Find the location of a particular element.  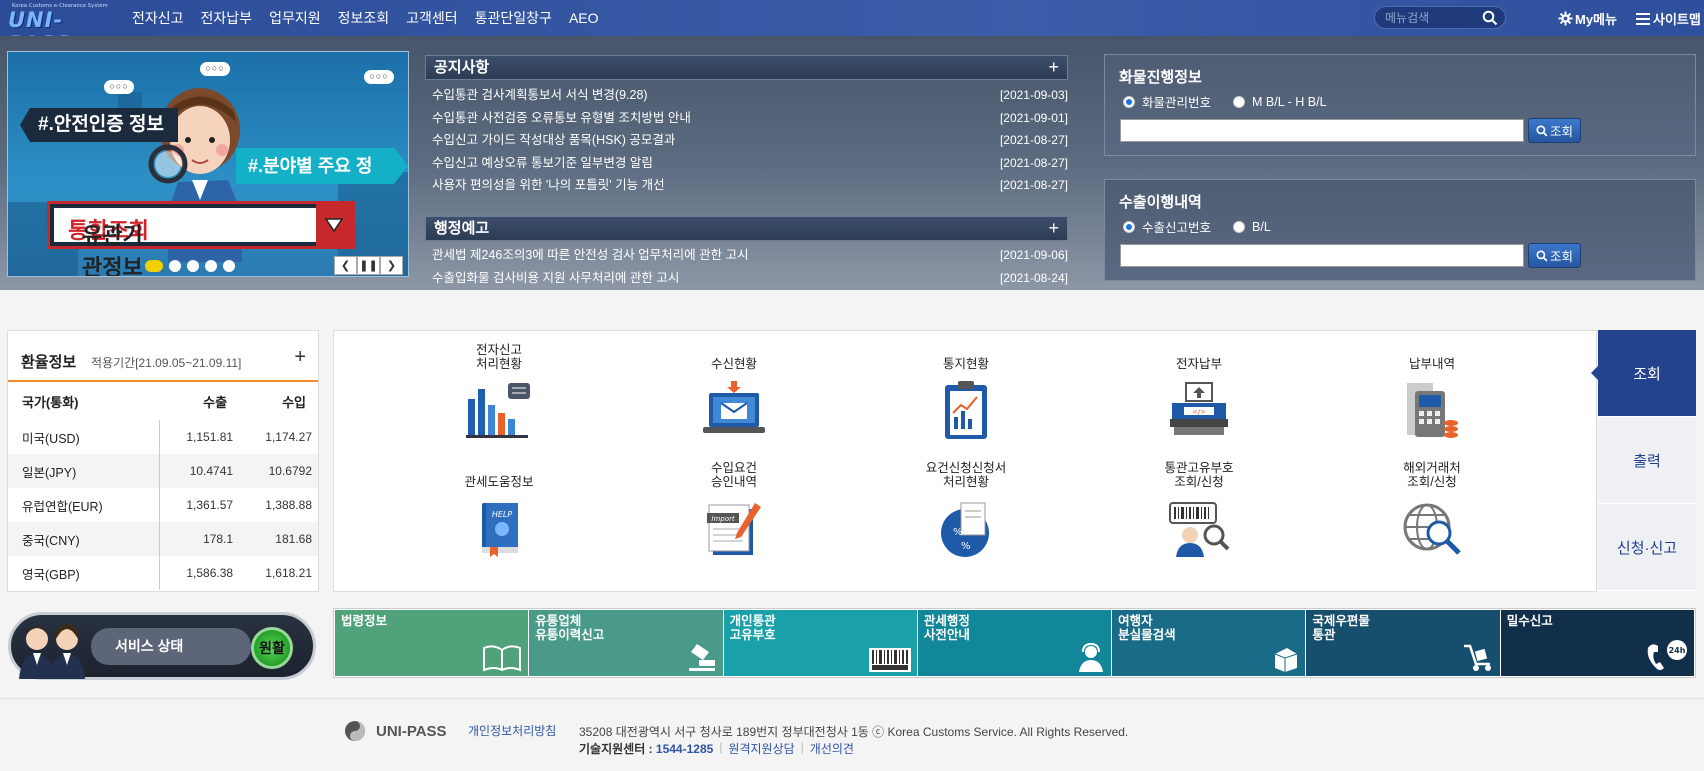

tab-inquiry: 조회 is located at coordinates (1643, 373).